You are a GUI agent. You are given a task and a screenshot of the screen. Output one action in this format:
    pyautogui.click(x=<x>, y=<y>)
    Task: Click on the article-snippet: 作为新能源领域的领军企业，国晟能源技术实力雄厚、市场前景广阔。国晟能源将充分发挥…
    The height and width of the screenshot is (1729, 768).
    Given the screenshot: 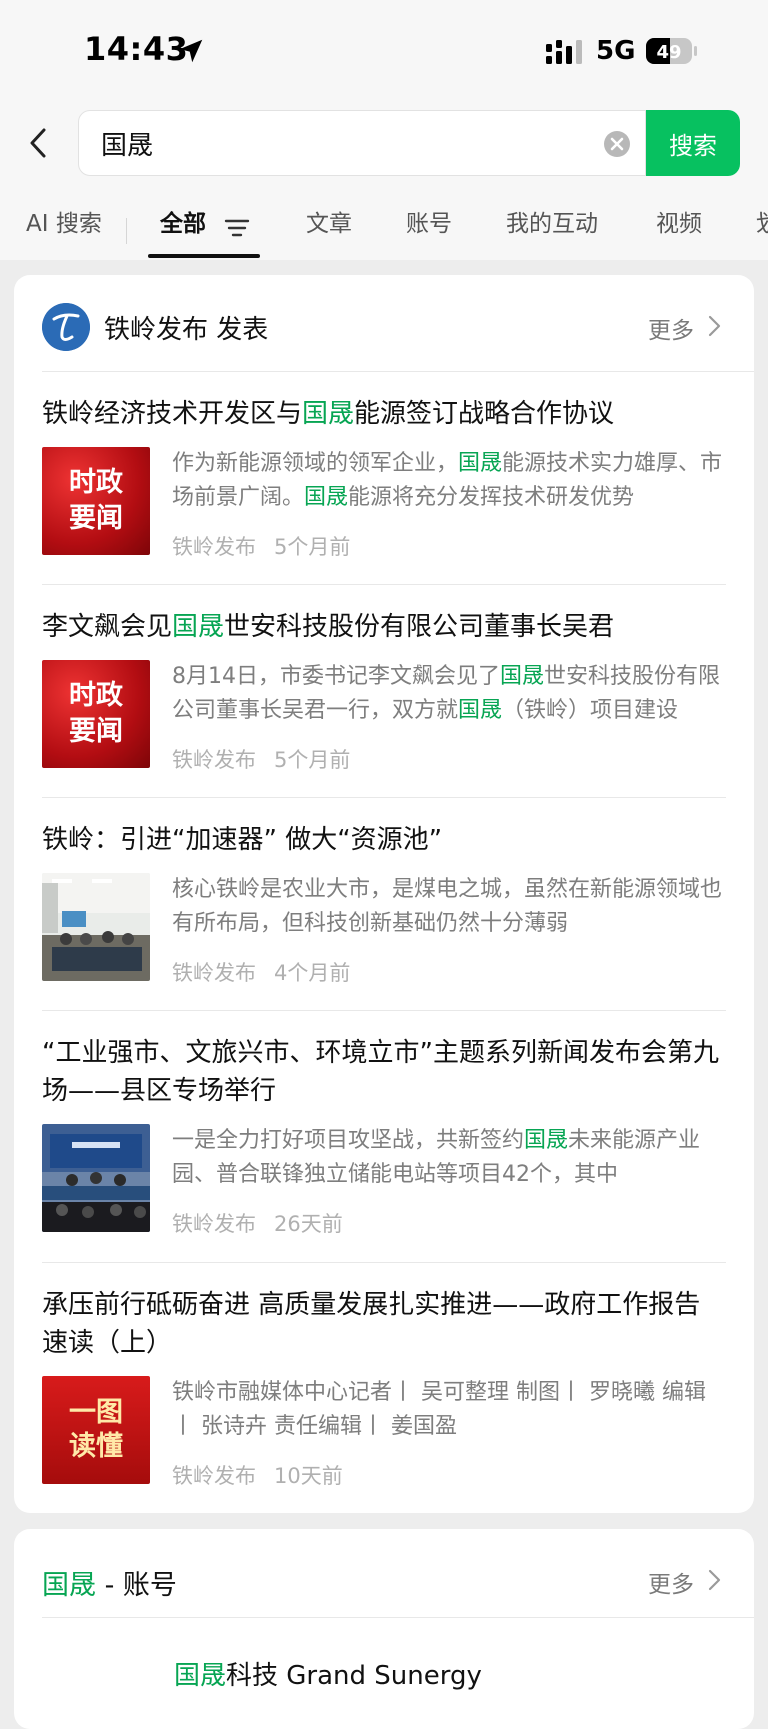 What is the action you would take?
    pyautogui.click(x=447, y=480)
    